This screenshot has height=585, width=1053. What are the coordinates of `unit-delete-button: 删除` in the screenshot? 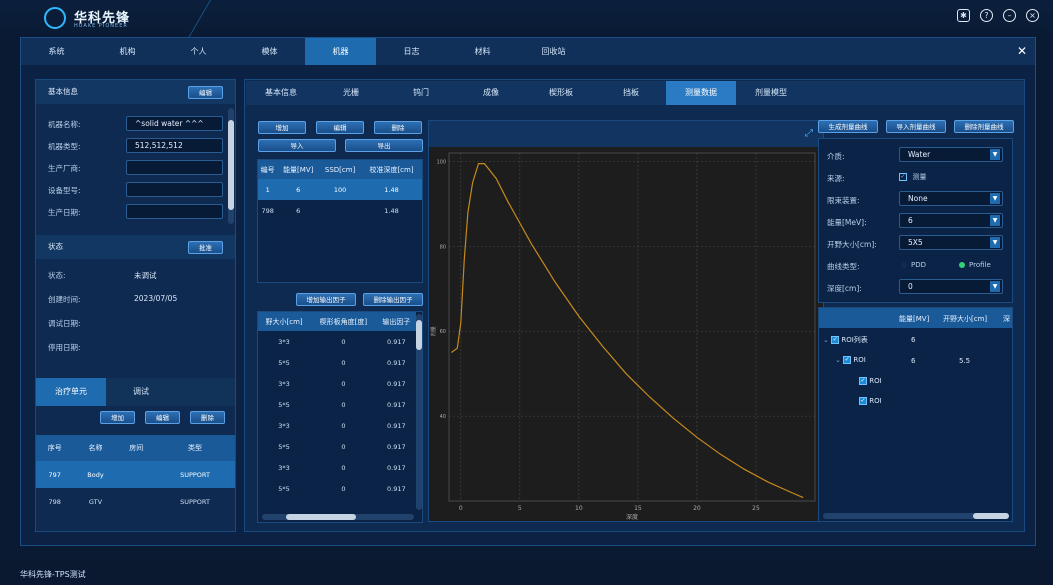 It's located at (207, 417).